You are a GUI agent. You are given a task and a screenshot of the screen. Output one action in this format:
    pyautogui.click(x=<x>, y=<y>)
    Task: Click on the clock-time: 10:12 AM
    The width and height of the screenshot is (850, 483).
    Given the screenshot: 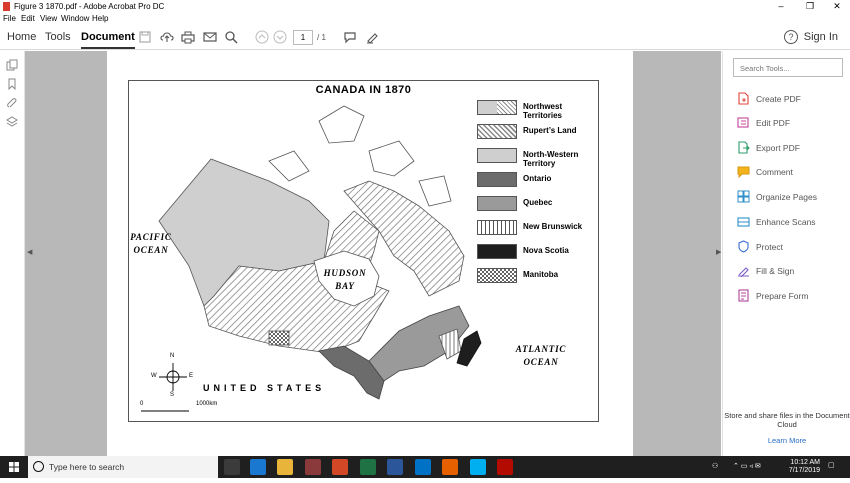 What is the action you would take?
    pyautogui.click(x=805, y=462)
    